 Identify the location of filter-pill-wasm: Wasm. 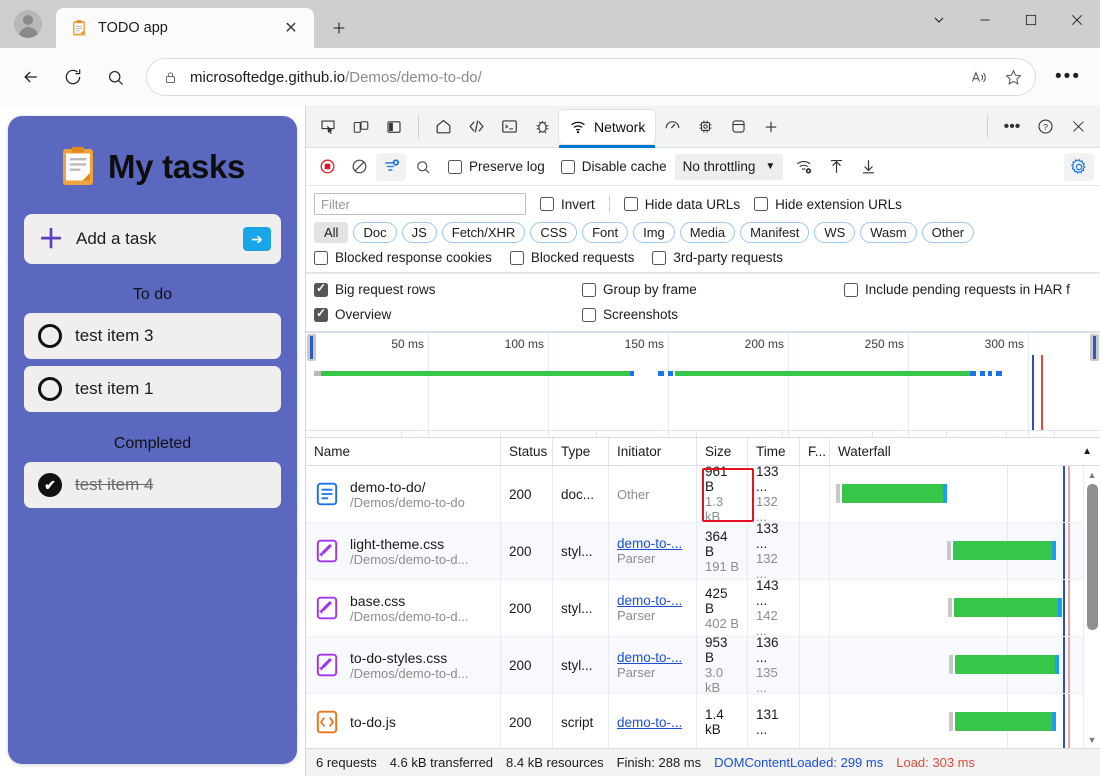
(888, 232).